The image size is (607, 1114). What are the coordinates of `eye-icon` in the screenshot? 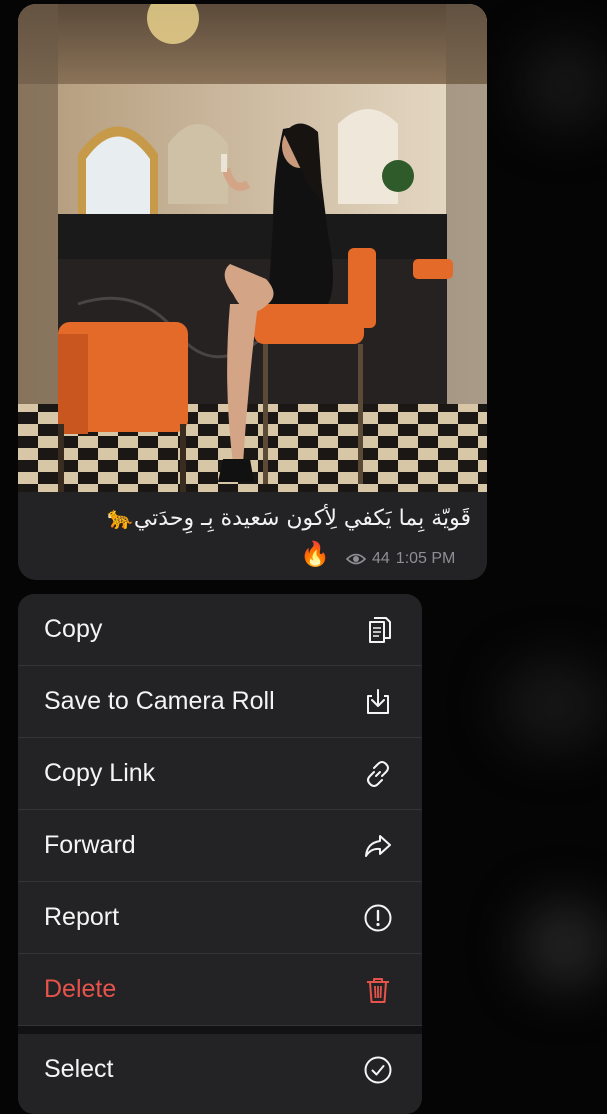 It's located at (356, 559).